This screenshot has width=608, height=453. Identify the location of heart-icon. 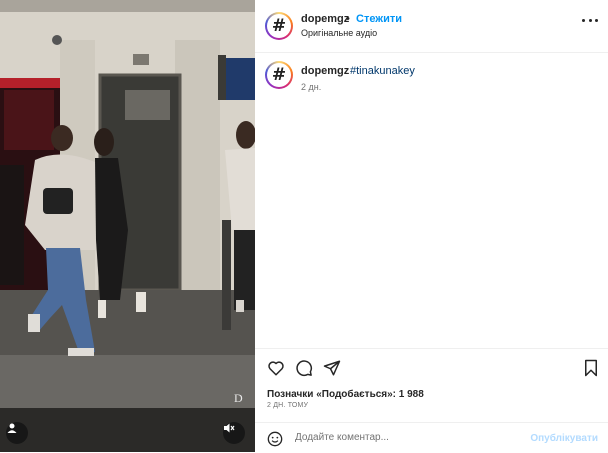
(276, 368).